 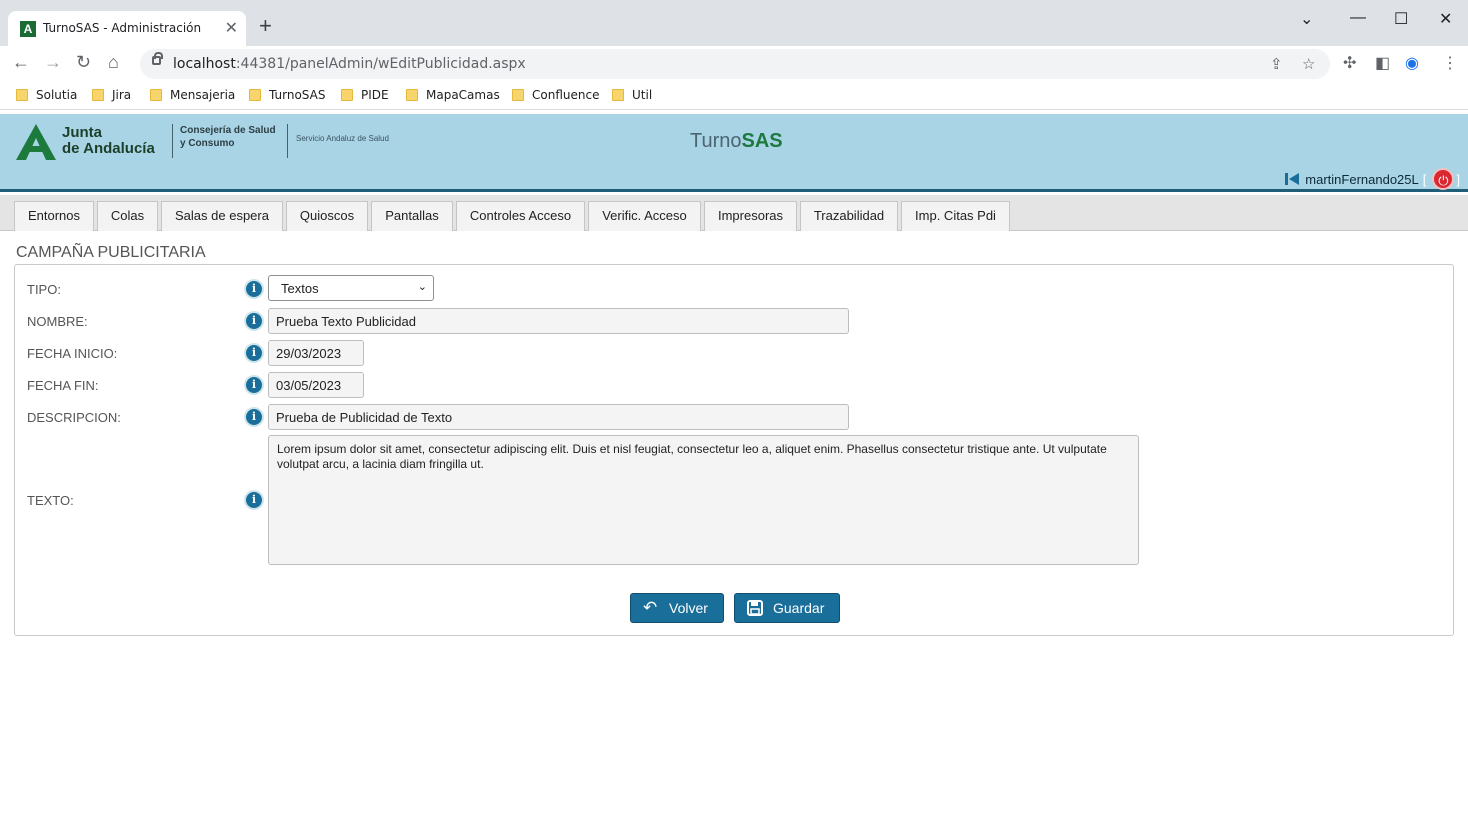 I want to click on tab-quioscos: Quioscos, so click(x=327, y=216).